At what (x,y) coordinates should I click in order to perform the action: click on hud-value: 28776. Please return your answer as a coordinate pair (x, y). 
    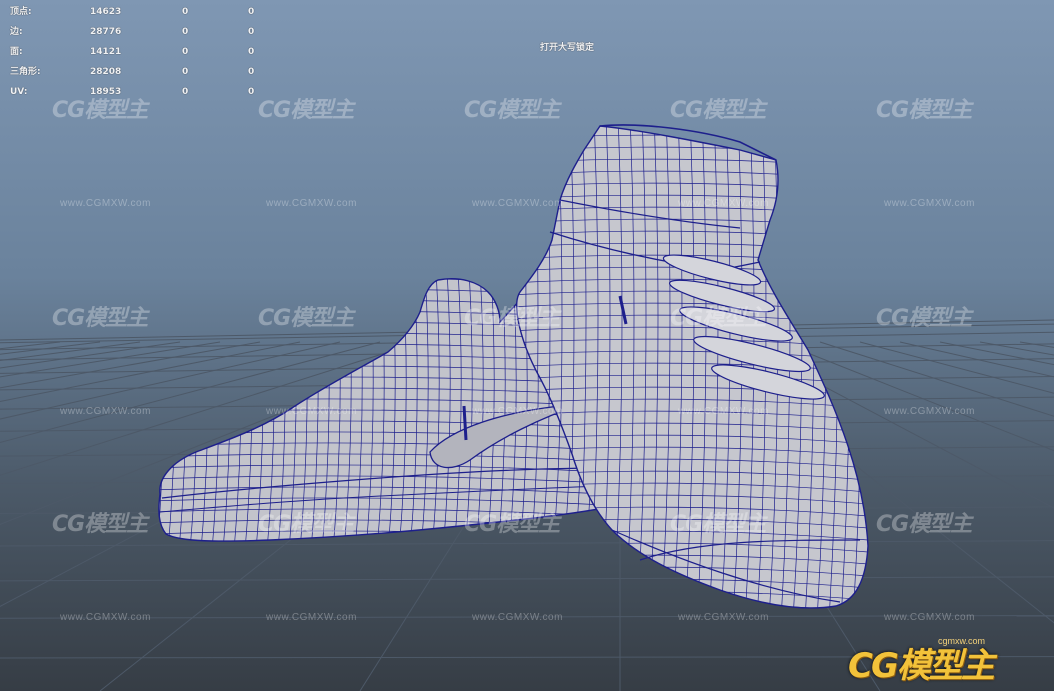
    Looking at the image, I should click on (106, 32).